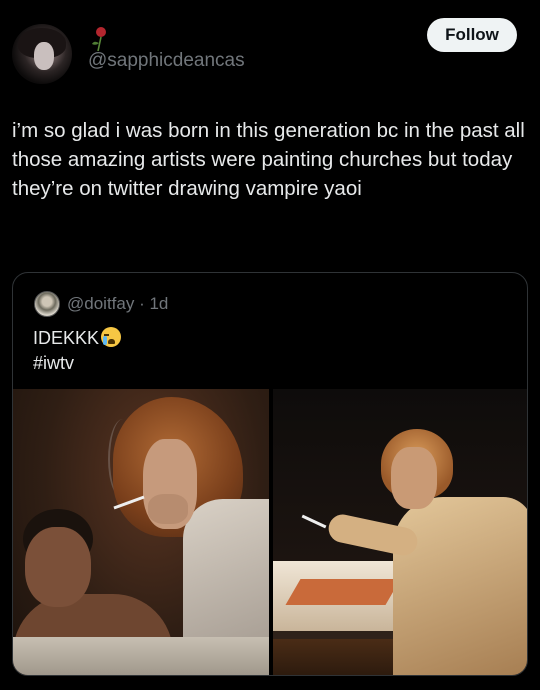 The image size is (540, 690). I want to click on quote-text: IDEKKK #iwtv, so click(77, 351).